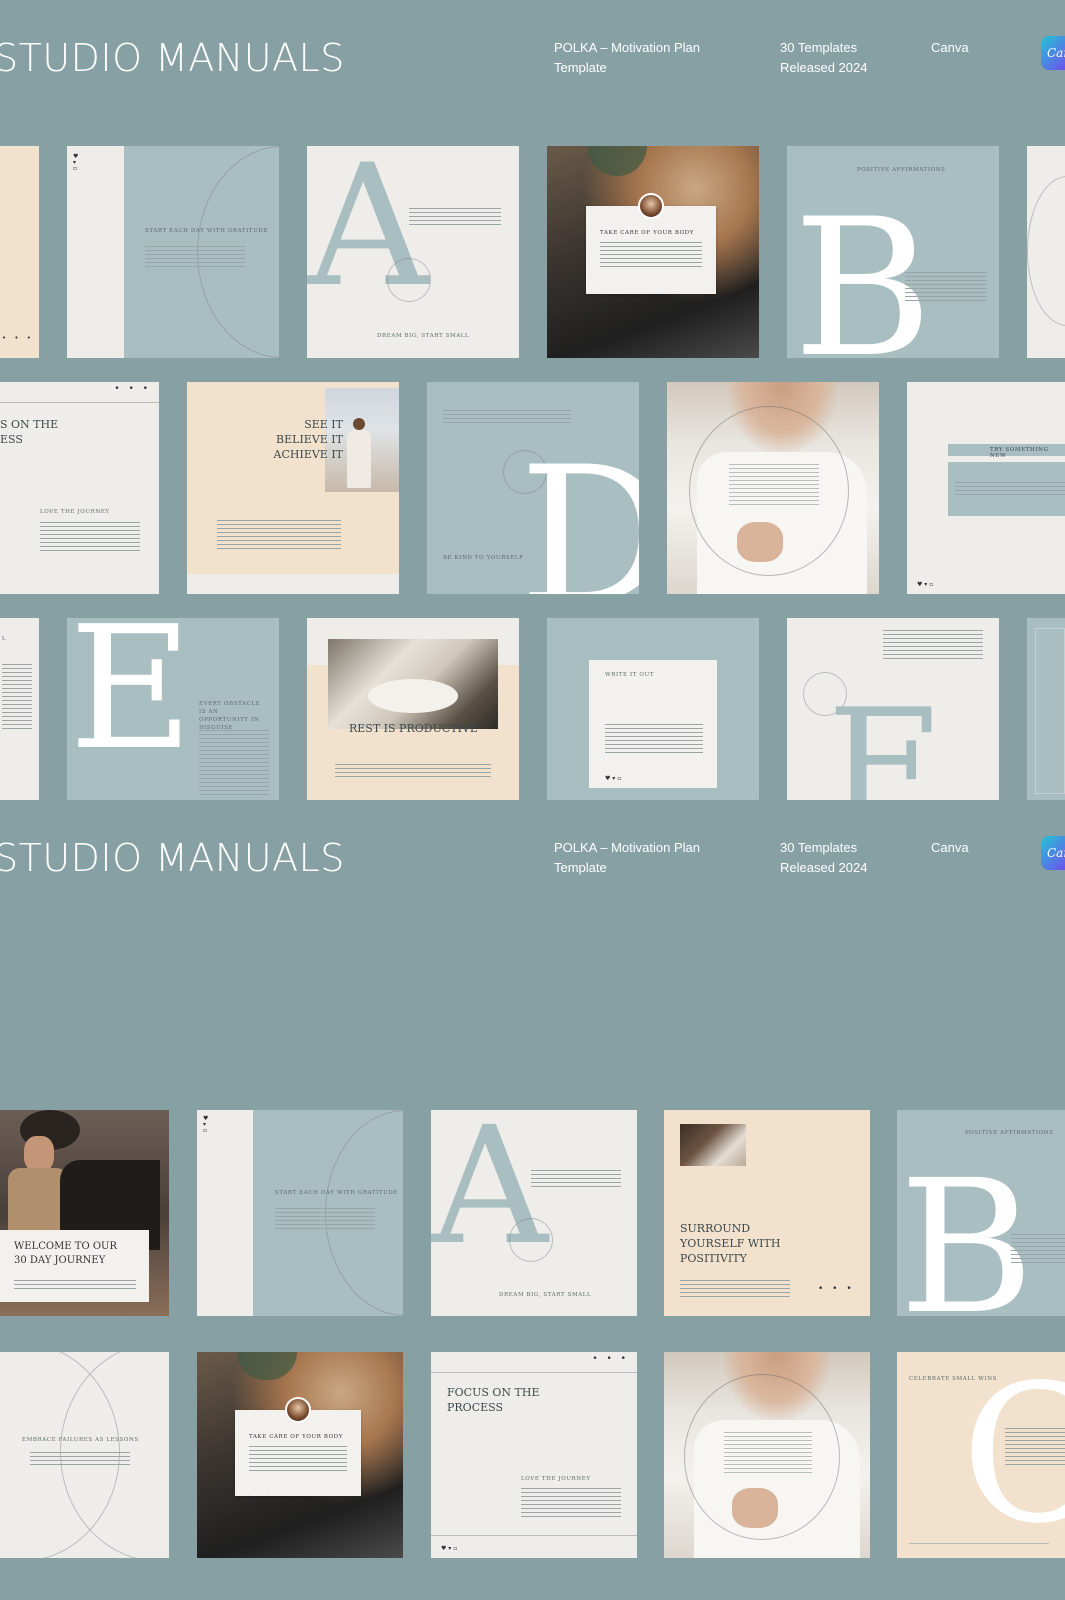  I want to click on tile-embrace: EMBRACE FAILURES AS LESSONS, so click(84, 1455).